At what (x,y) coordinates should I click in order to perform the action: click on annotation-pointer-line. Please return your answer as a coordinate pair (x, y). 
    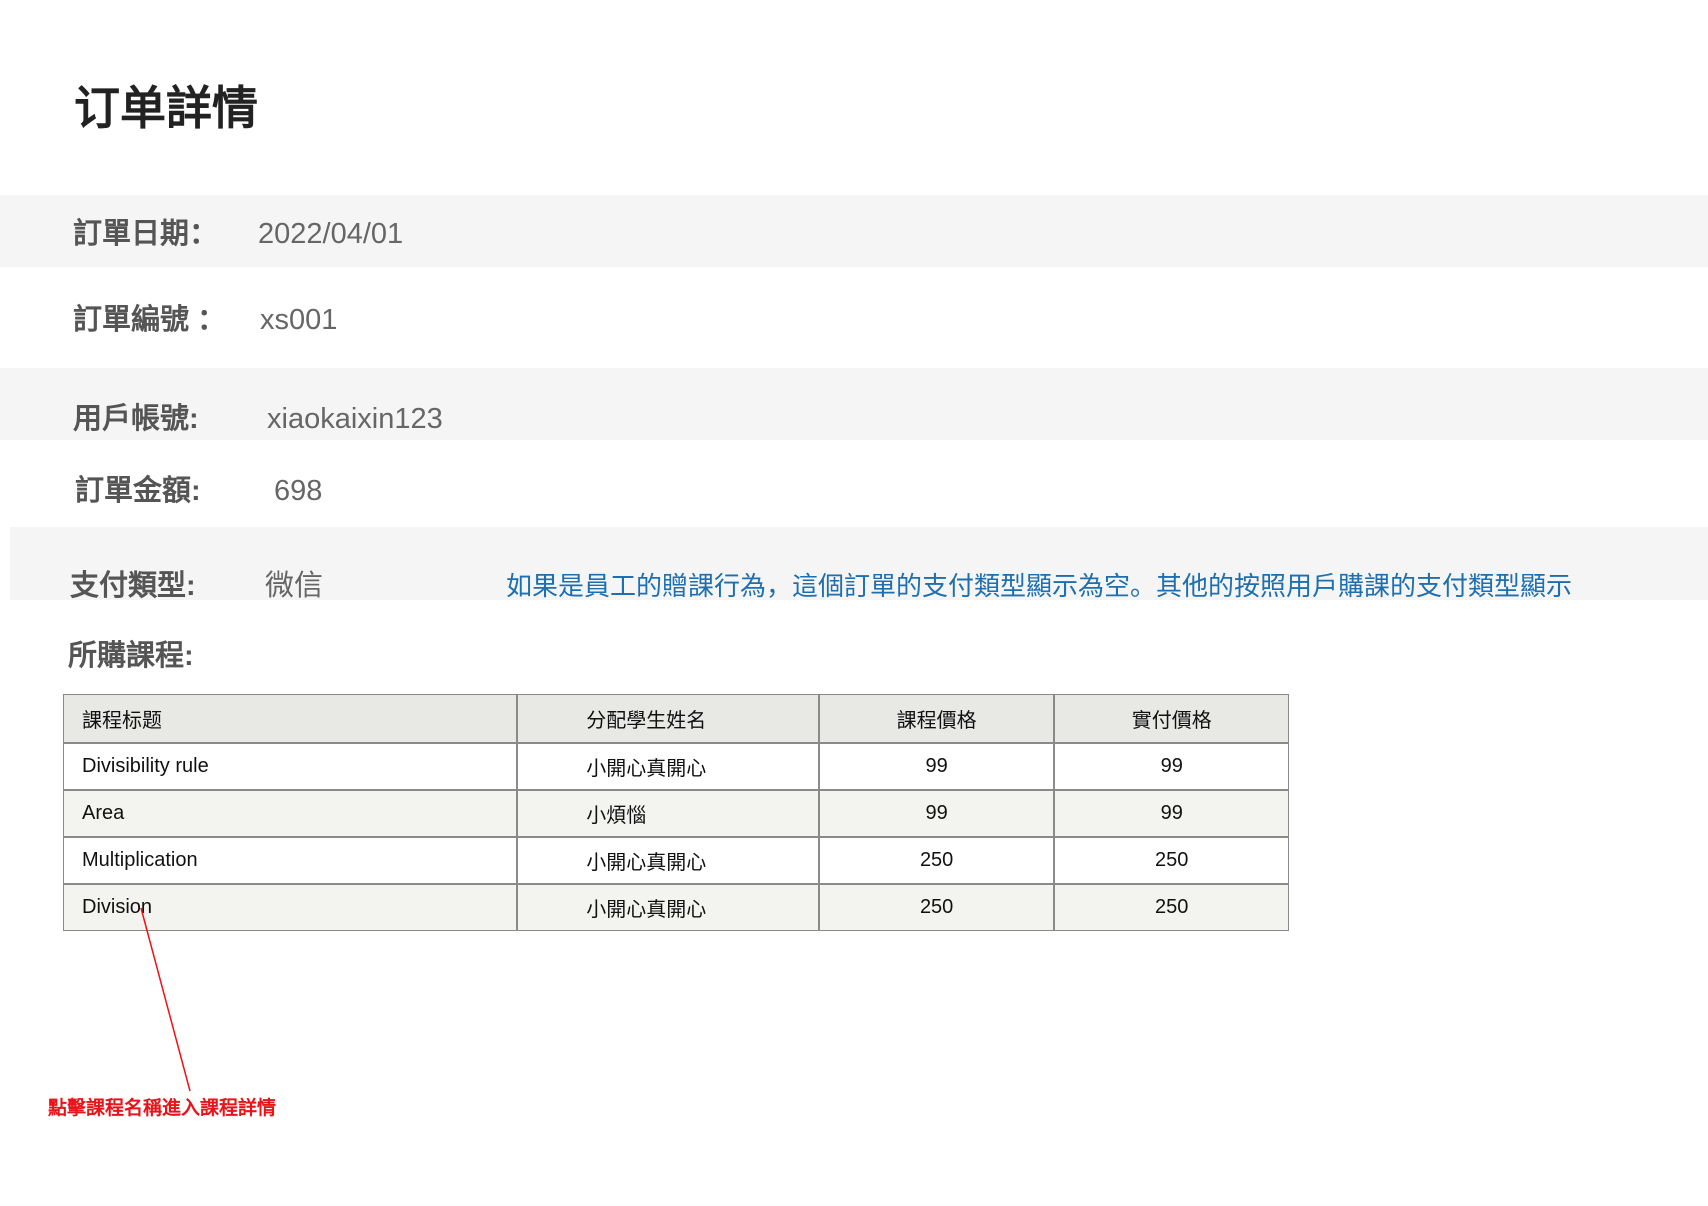
    Looking at the image, I should click on (165, 999).